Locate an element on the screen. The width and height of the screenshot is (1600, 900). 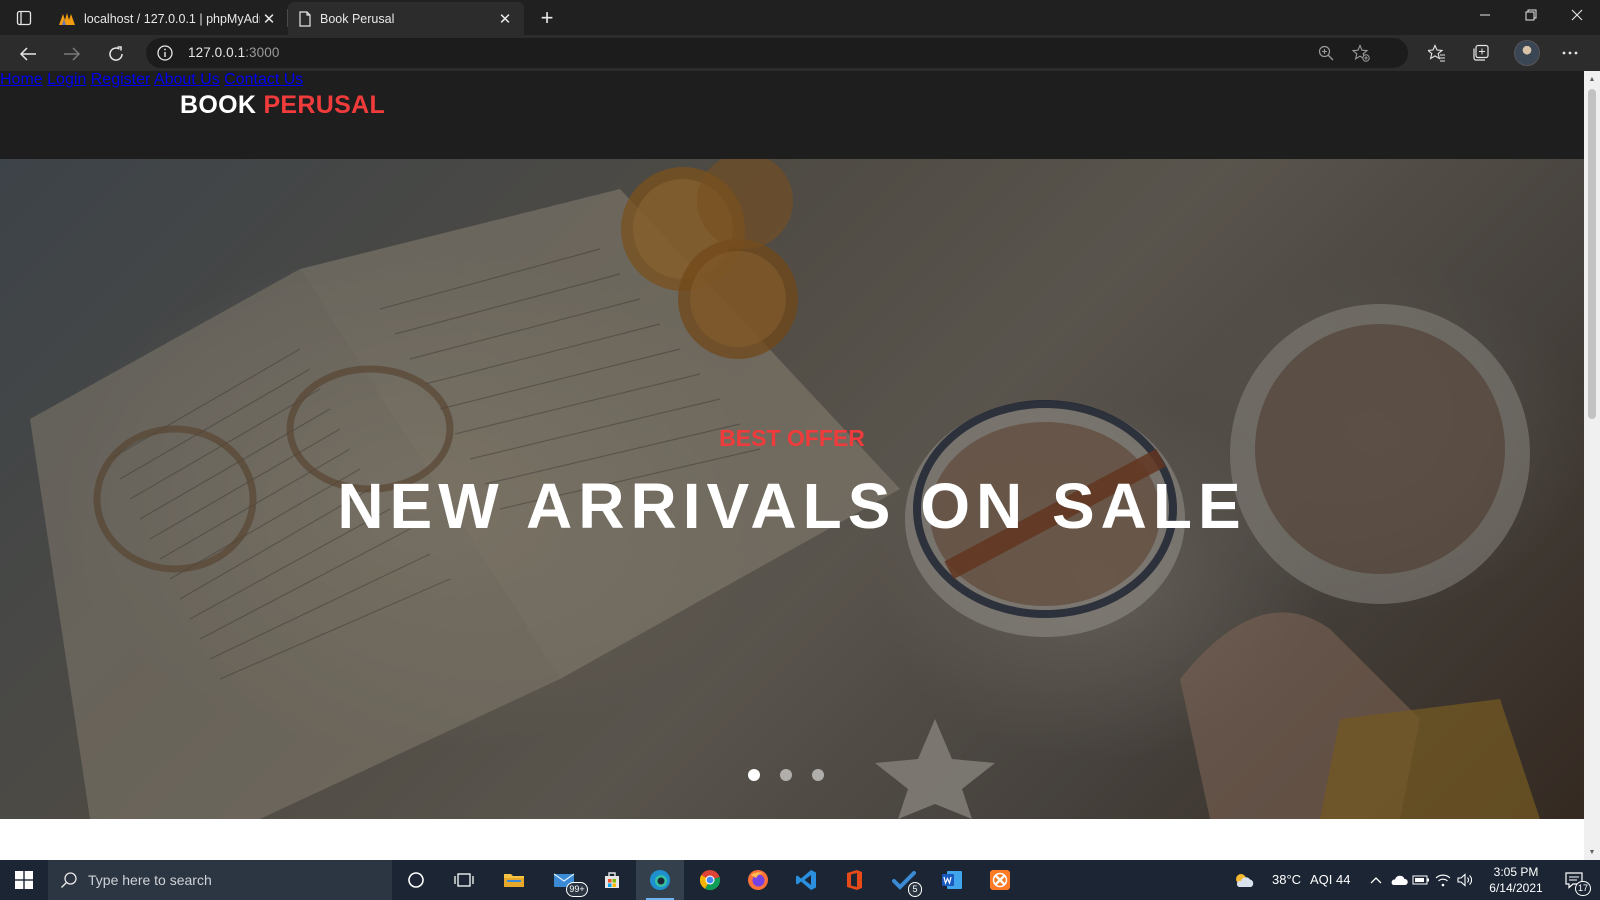
edge-icon is located at coordinates (660, 880).